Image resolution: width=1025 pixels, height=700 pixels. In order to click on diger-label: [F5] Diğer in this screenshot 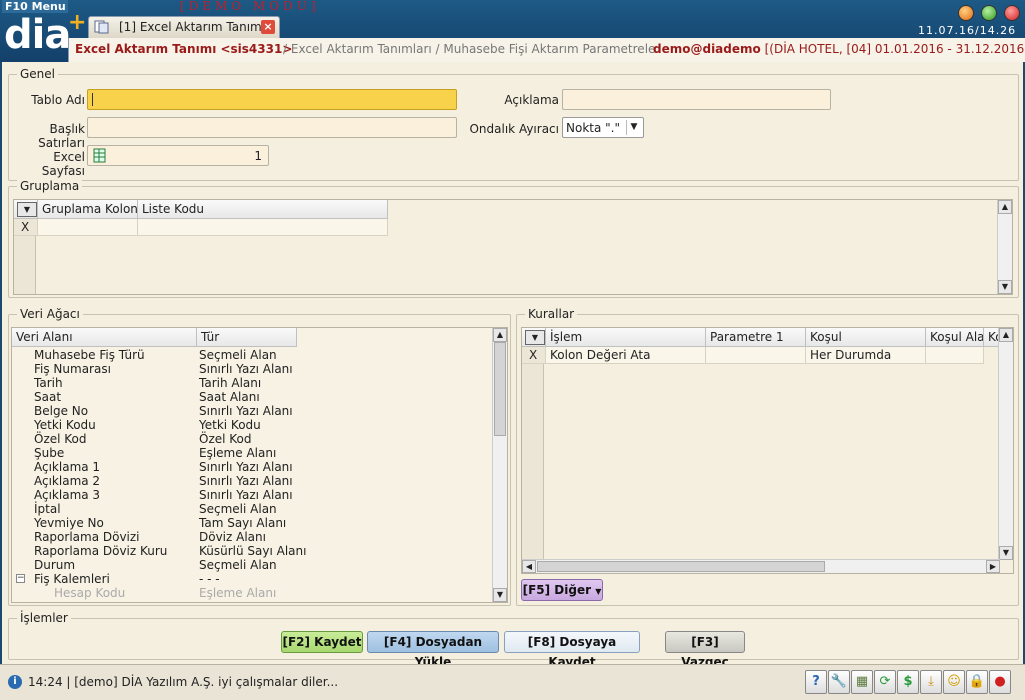, I will do `click(557, 590)`.